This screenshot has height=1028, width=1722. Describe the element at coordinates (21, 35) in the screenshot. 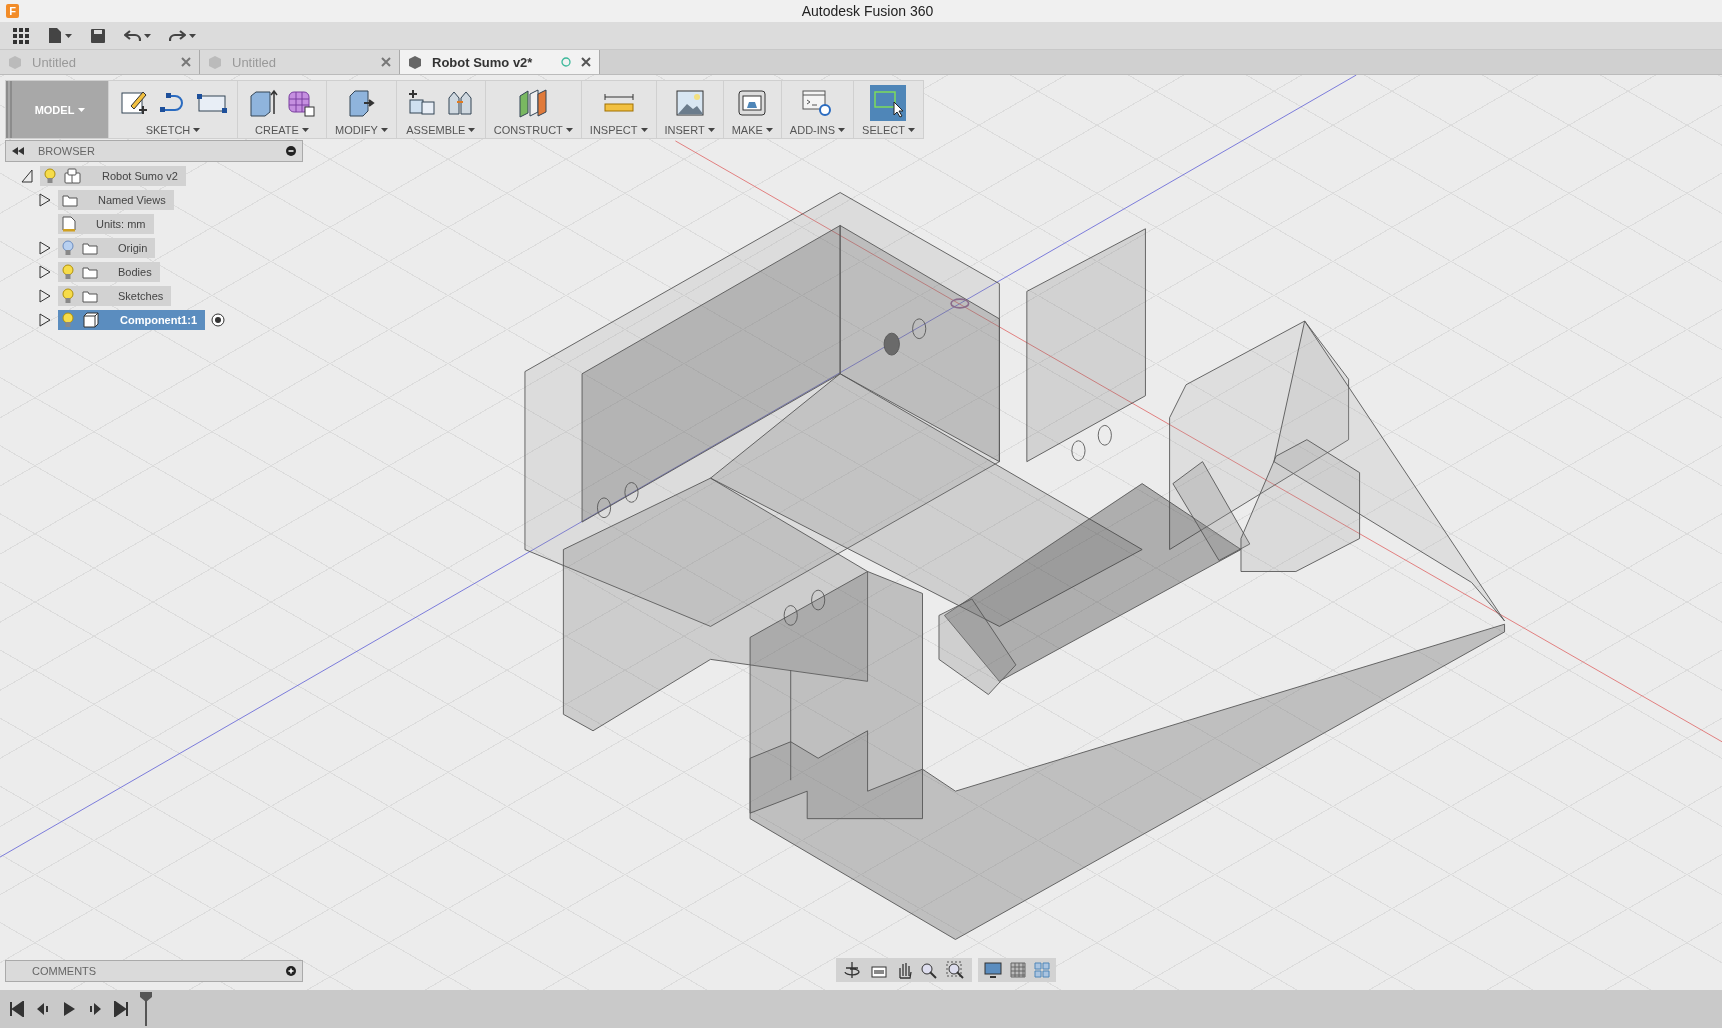

I see `grid-icon` at that location.